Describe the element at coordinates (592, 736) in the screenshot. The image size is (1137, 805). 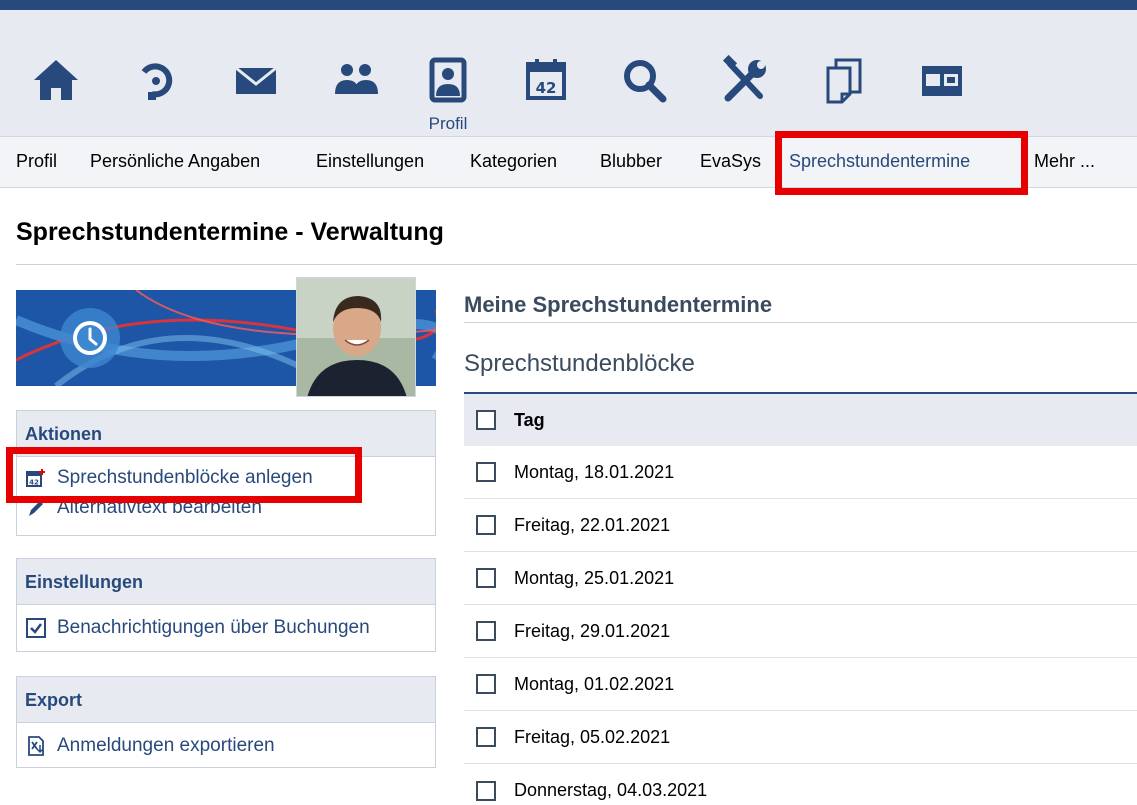
I see `row-day: Freitag, 05.02.2021` at that location.